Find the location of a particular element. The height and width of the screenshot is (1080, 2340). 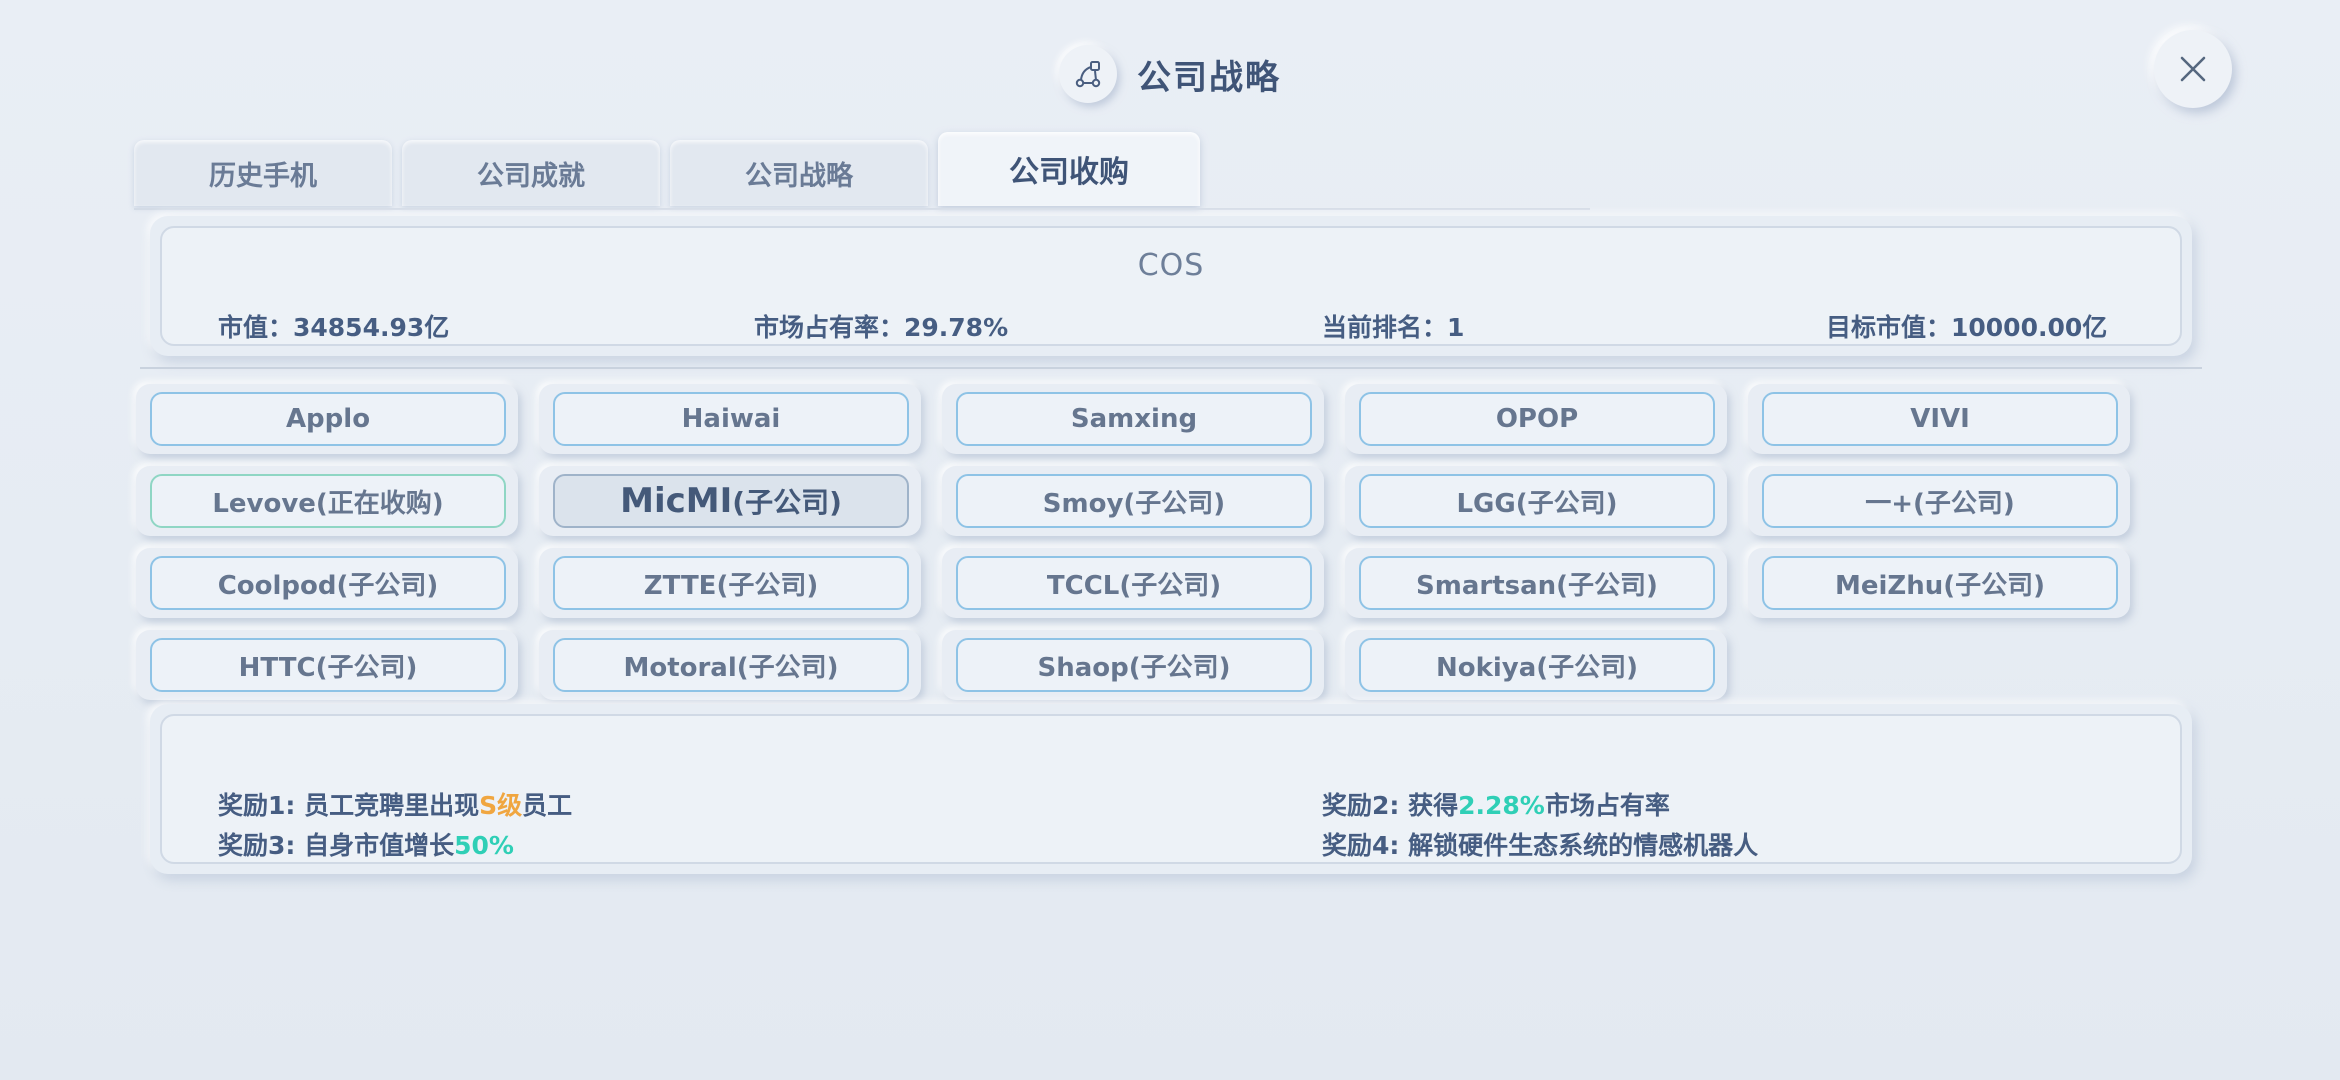

close-button is located at coordinates (2193, 69).